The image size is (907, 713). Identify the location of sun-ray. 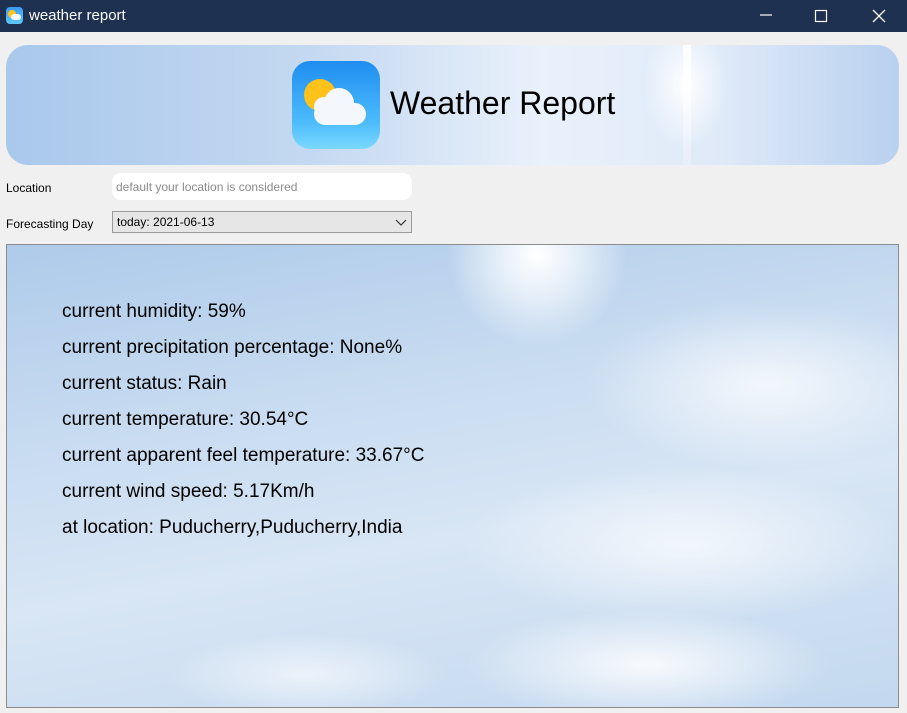
(687, 105).